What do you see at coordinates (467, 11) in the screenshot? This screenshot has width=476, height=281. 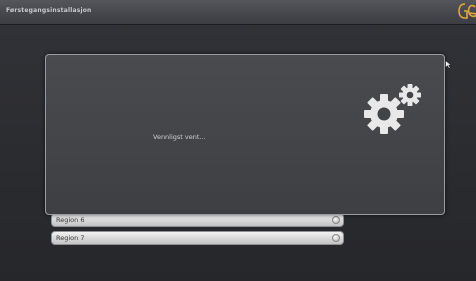 I see `brand-logo-icon` at bounding box center [467, 11].